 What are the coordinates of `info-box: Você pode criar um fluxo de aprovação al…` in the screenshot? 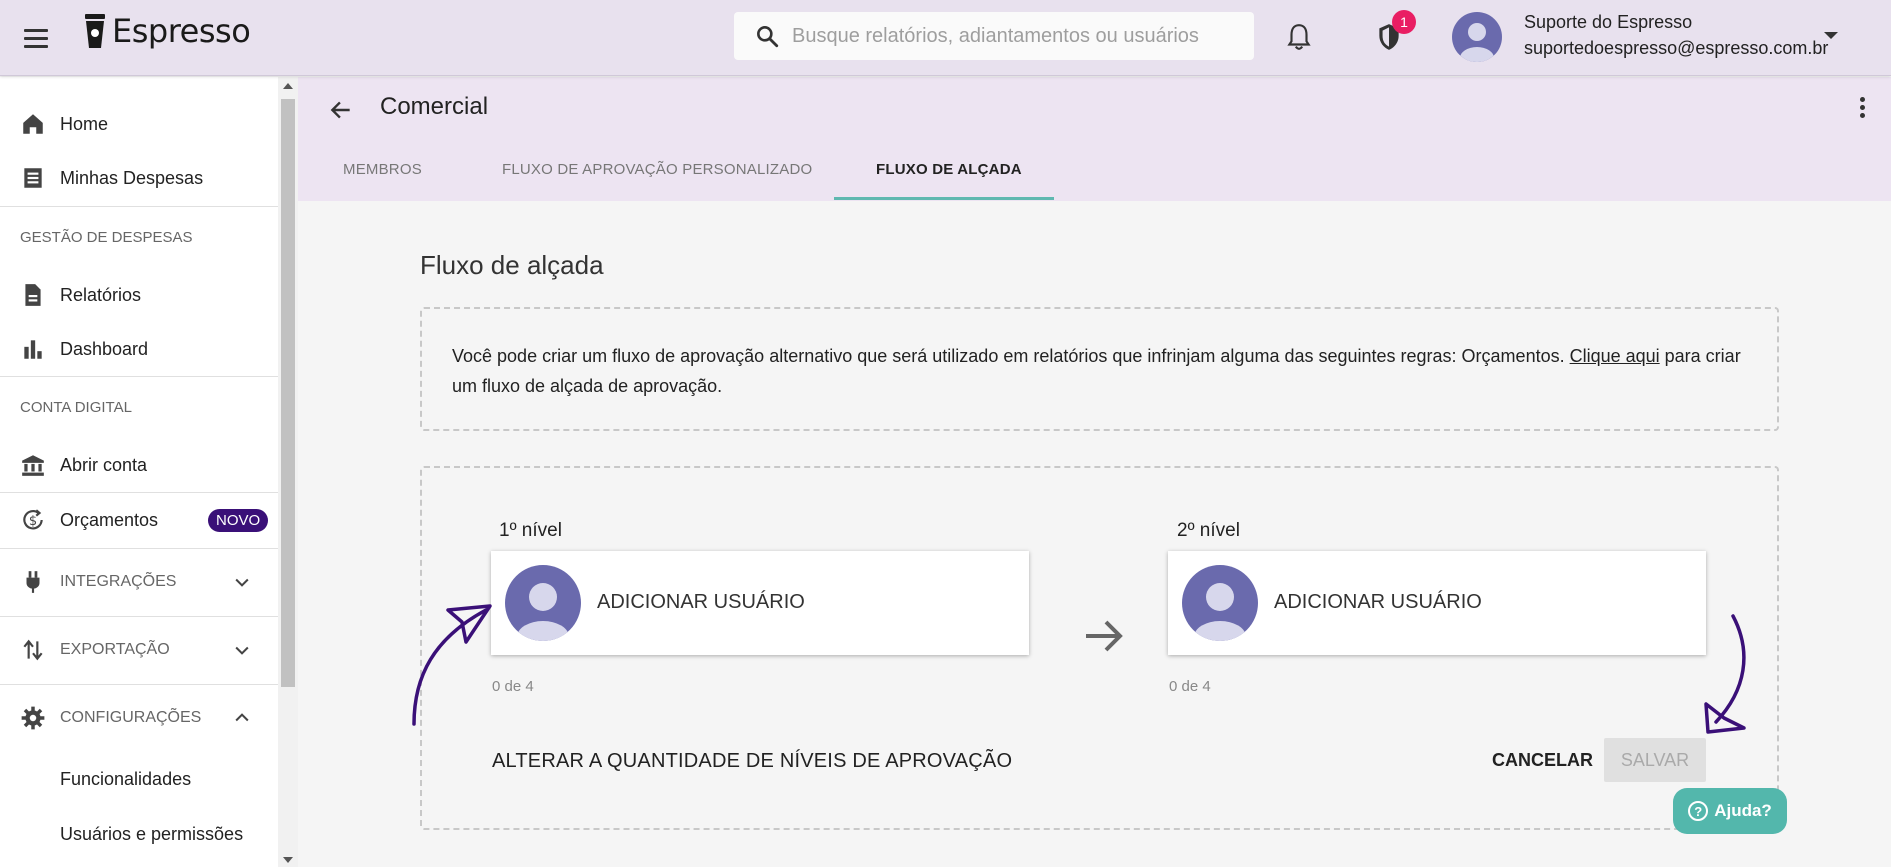 It's located at (1099, 369).